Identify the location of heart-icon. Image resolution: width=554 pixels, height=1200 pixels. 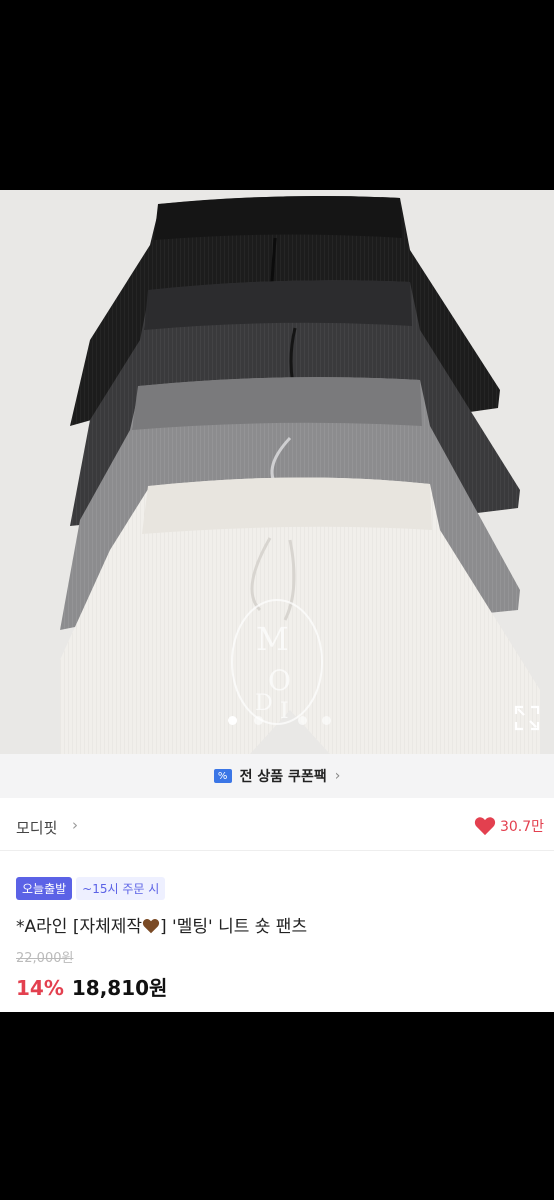
(485, 826).